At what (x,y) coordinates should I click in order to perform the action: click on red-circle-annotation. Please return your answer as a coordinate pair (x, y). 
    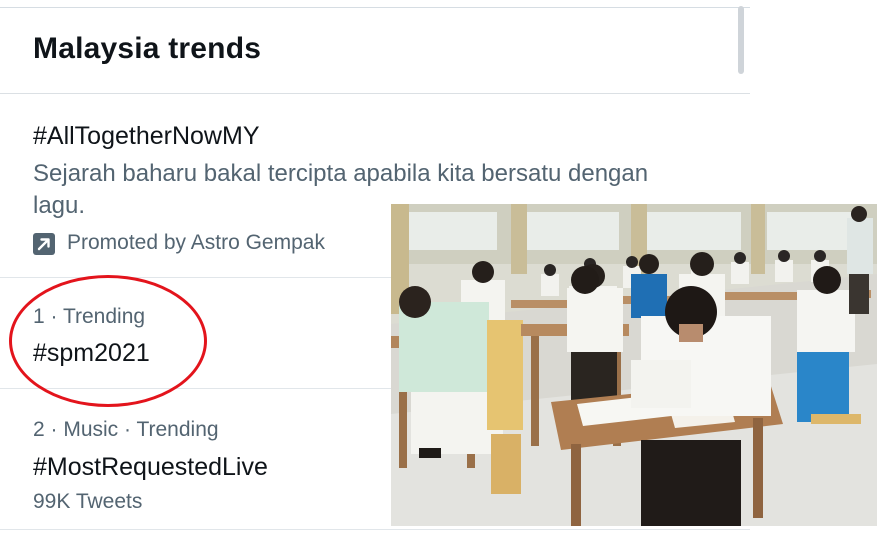
    Looking at the image, I should click on (108, 341).